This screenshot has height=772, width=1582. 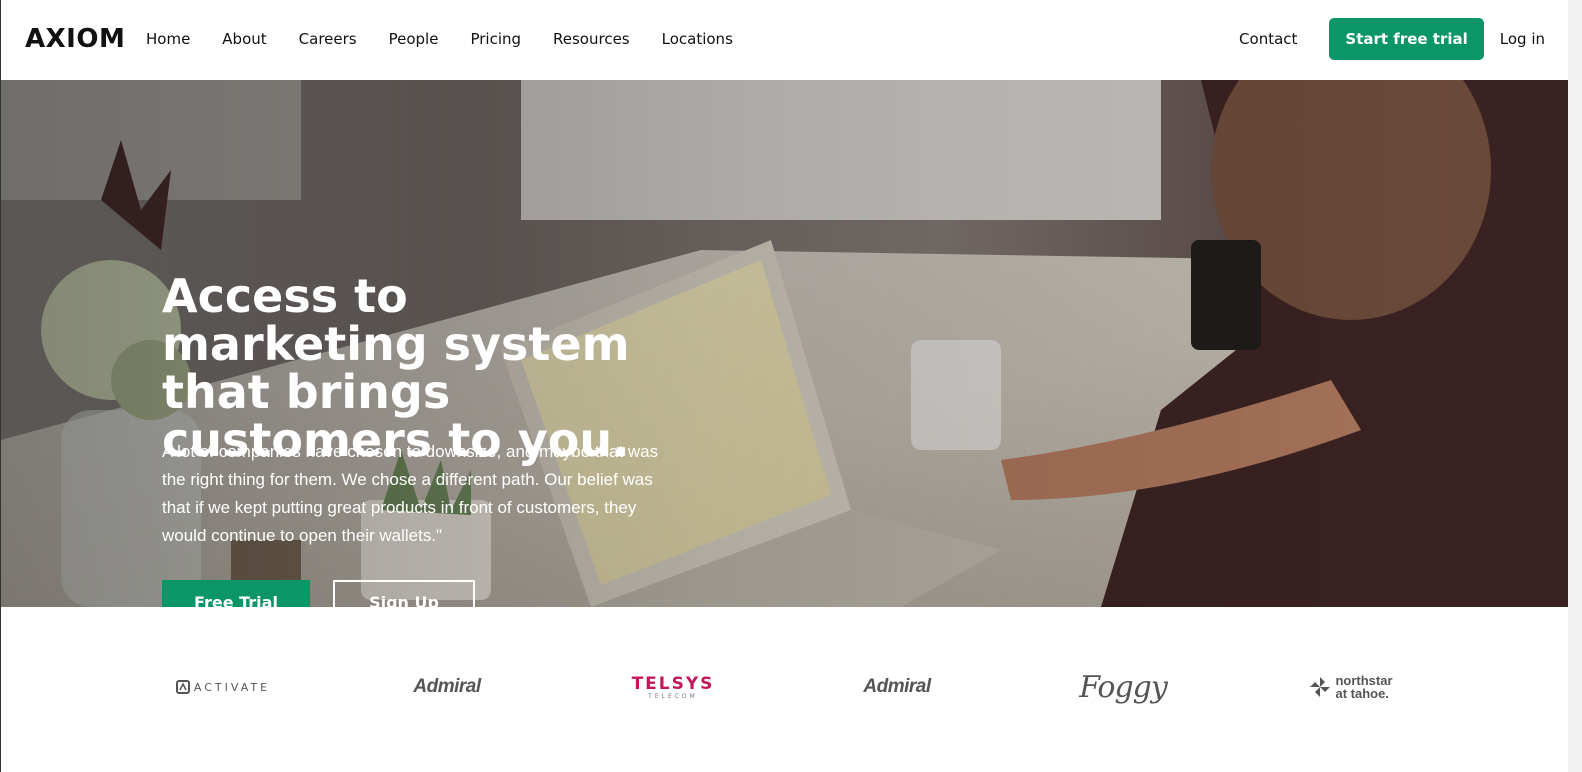 I want to click on telsys-logo: TELSYS TELECOM, so click(x=673, y=687).